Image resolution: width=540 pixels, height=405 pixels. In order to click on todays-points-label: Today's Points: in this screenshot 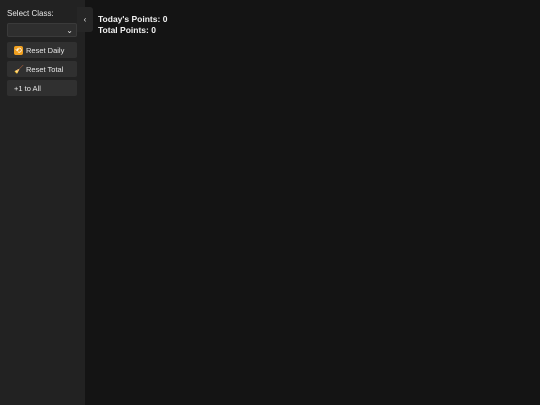, I will do `click(129, 19)`.